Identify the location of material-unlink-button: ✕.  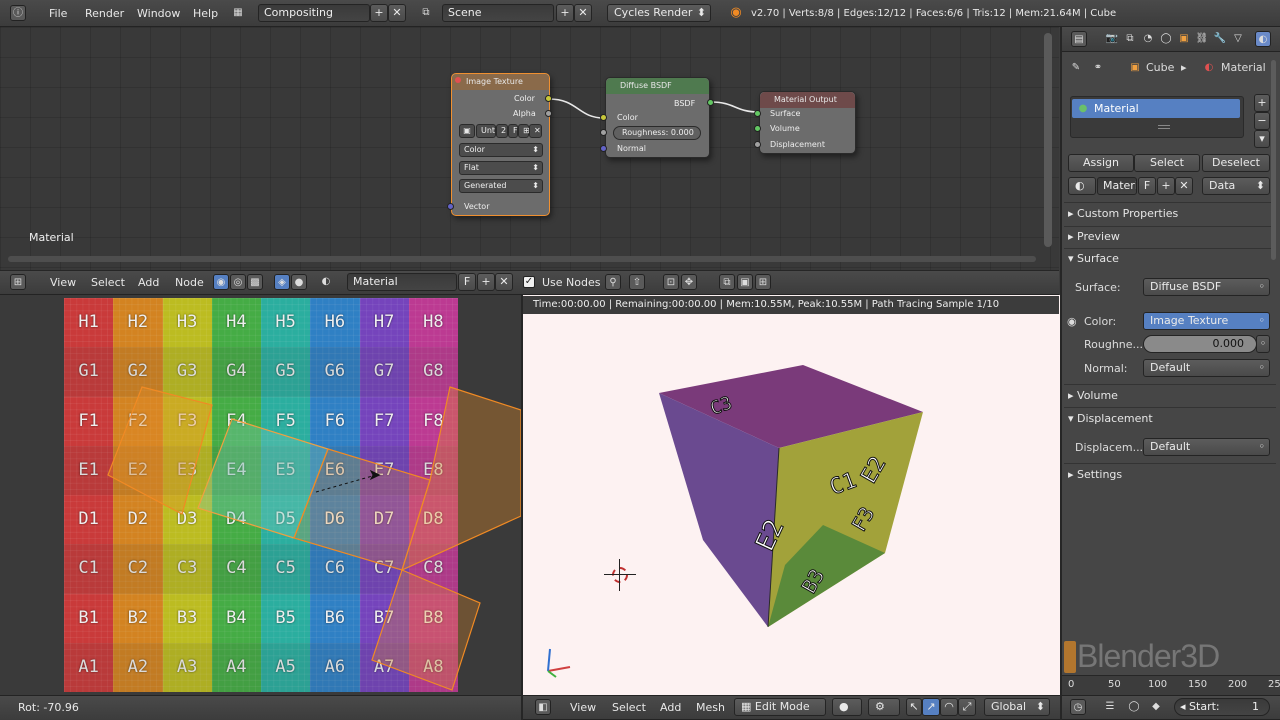
(1184, 186).